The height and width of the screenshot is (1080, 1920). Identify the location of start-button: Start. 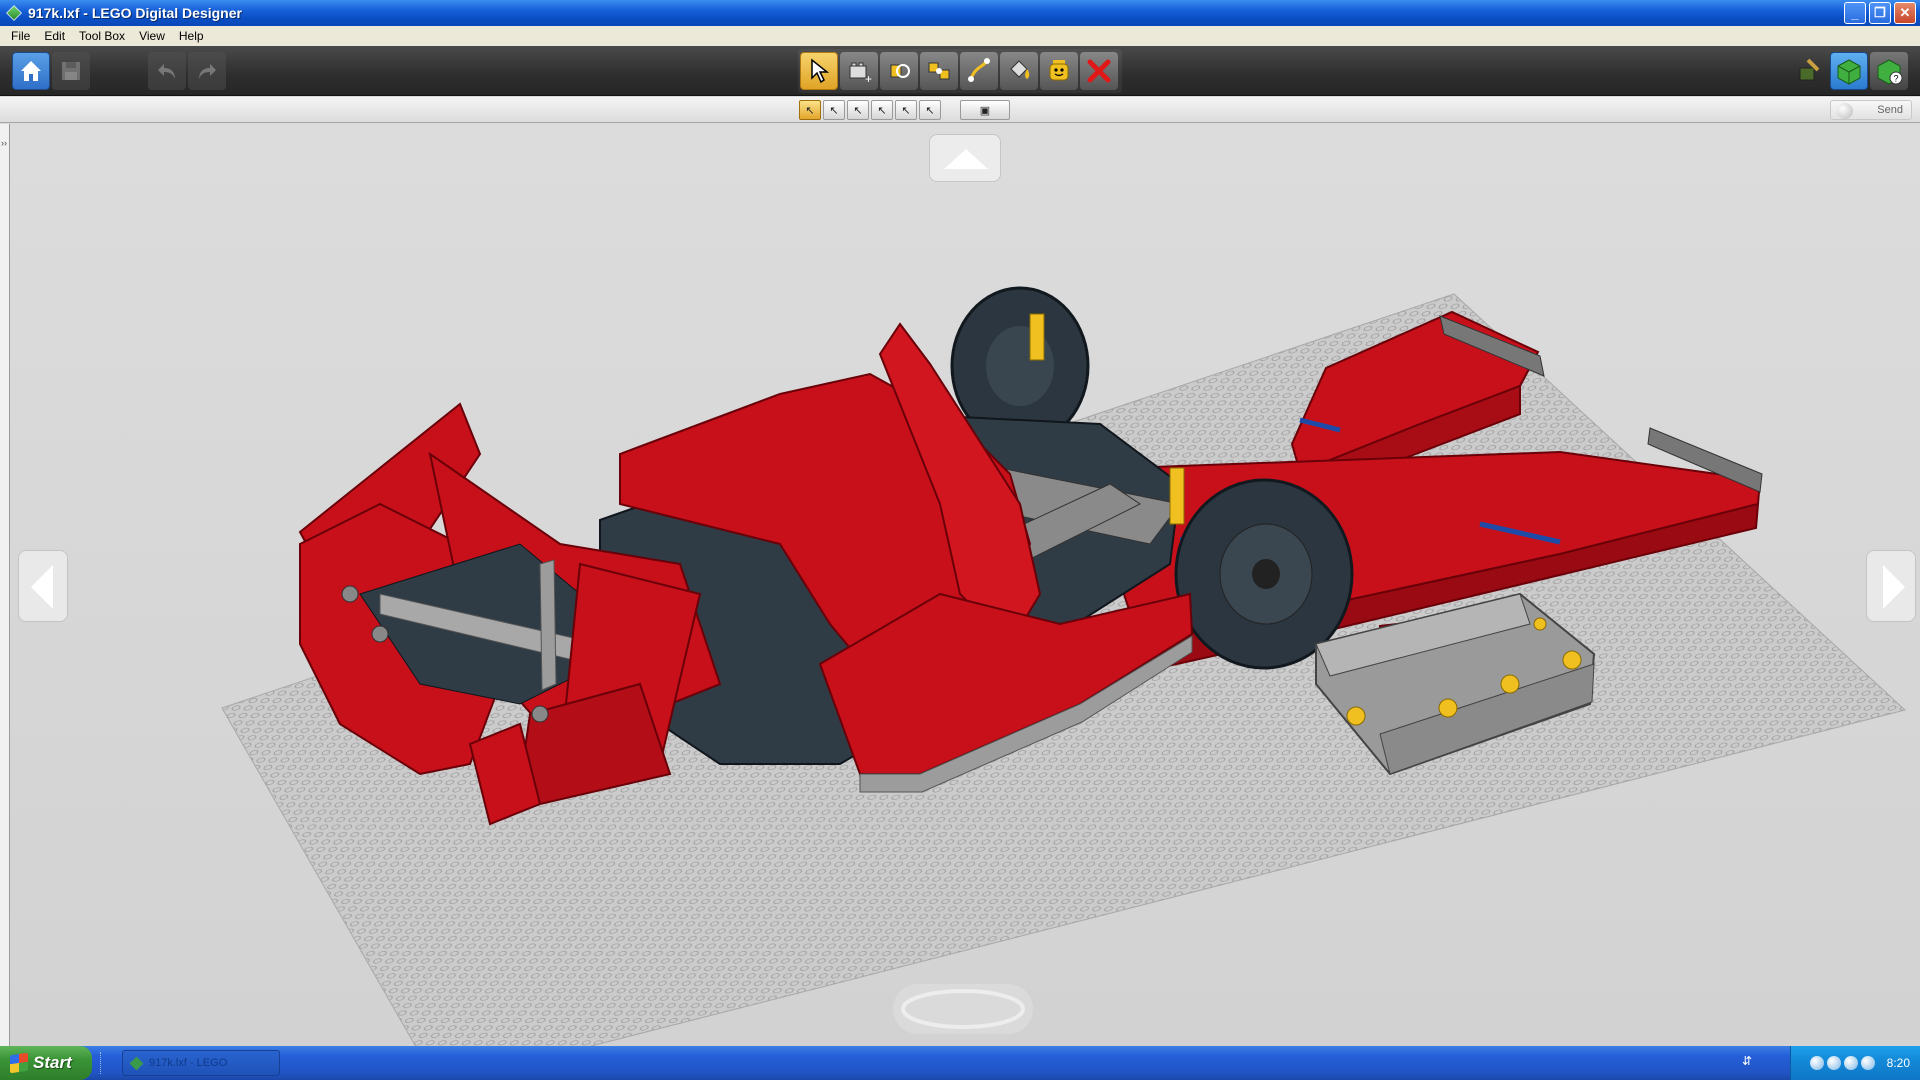
(46, 1063).